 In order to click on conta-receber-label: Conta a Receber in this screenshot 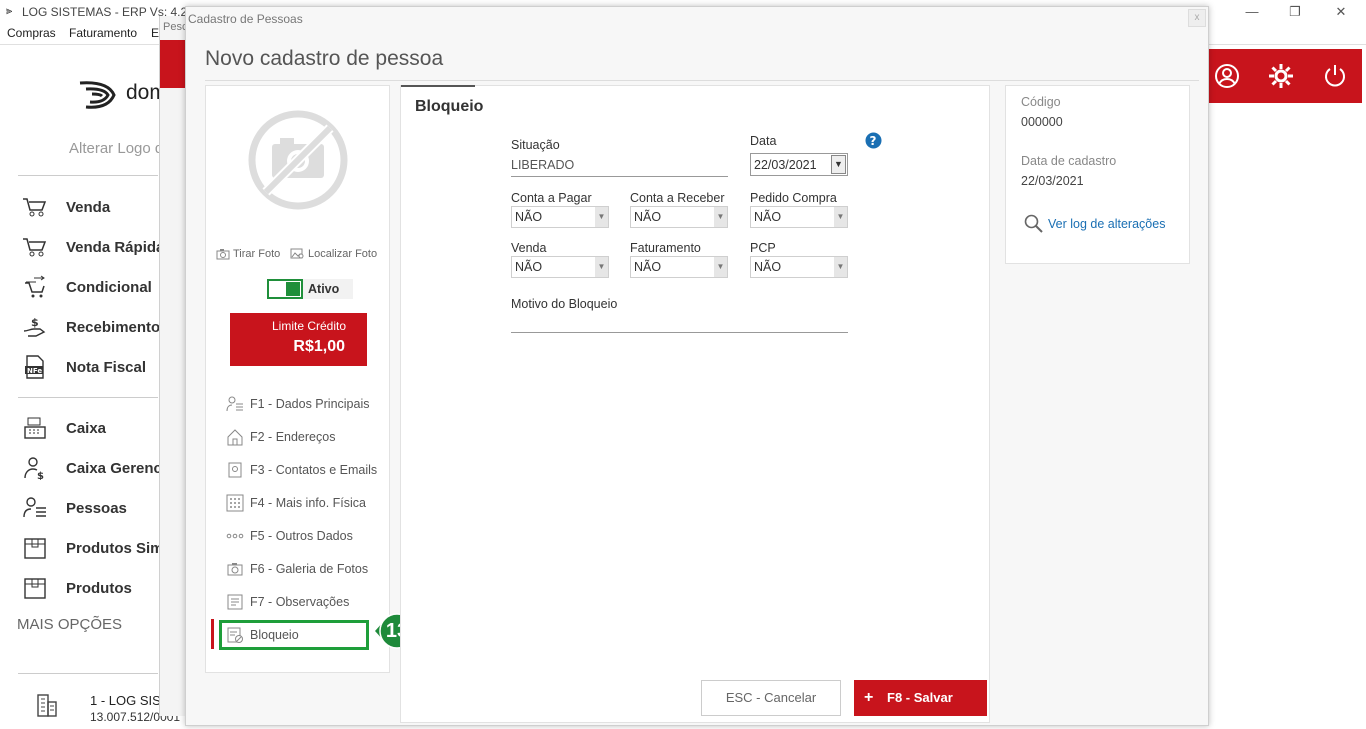, I will do `click(677, 198)`.